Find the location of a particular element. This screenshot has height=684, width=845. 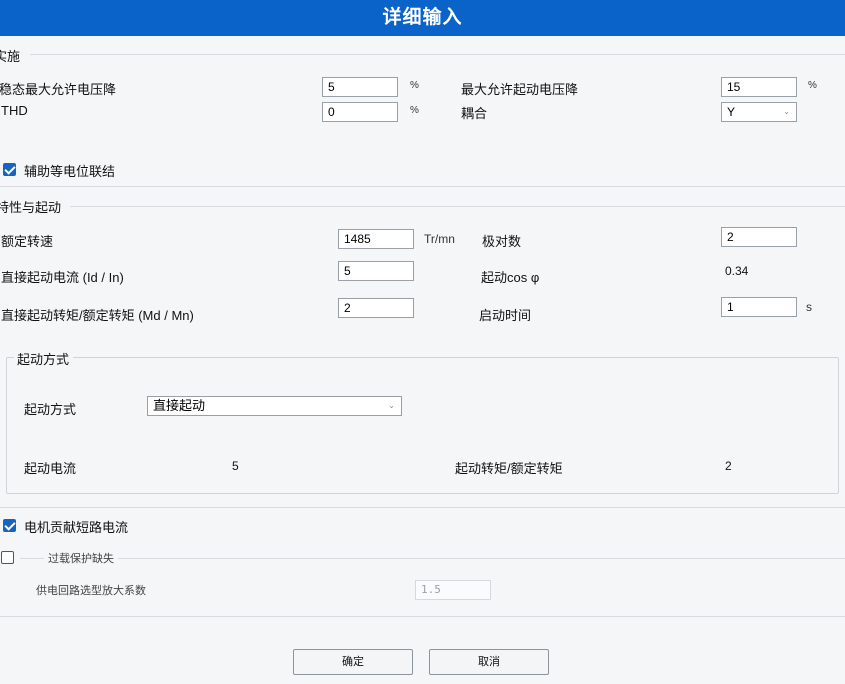

start-cos-value: 0.34 is located at coordinates (737, 271).